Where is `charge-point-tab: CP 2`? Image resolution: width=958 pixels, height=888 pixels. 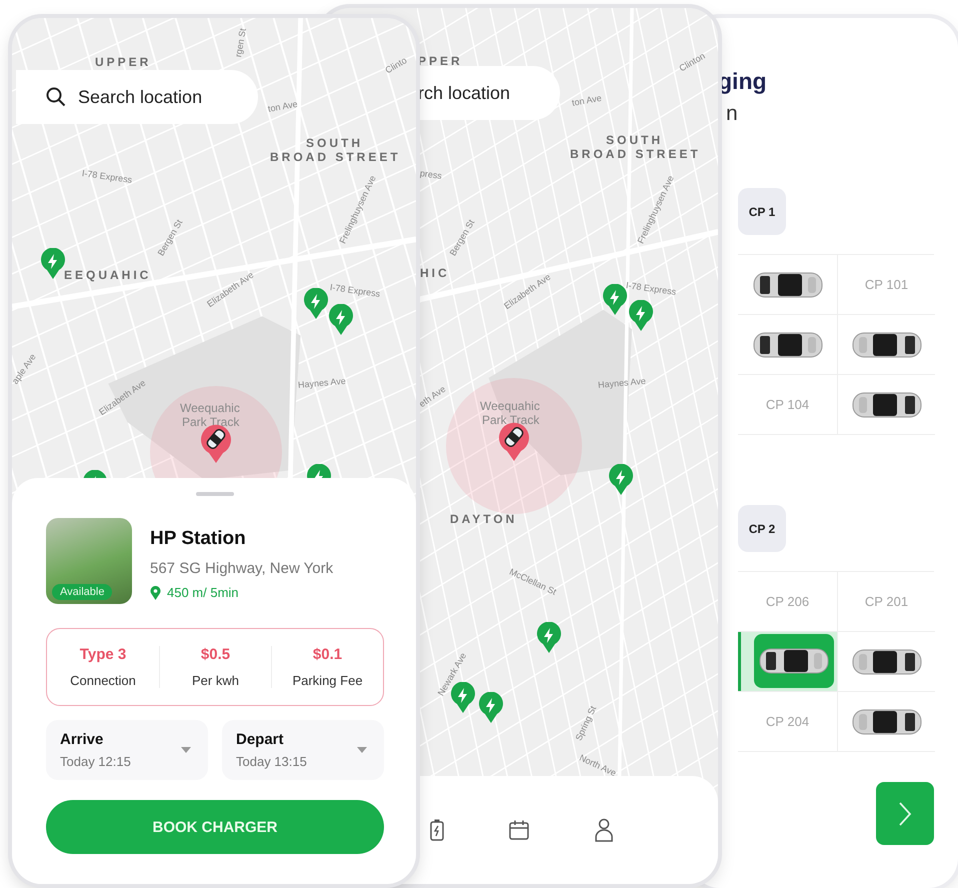 charge-point-tab: CP 2 is located at coordinates (762, 528).